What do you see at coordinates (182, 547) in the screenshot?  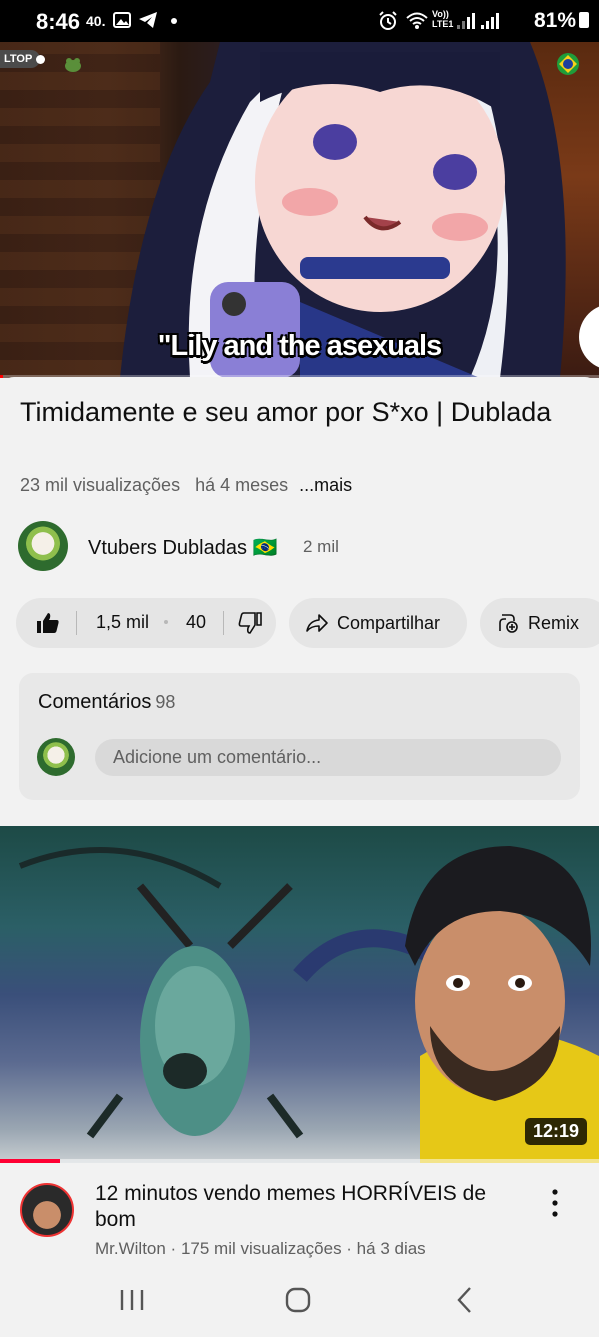 I see `channel-name: Vtubers Dubladas 🇧🇷` at bounding box center [182, 547].